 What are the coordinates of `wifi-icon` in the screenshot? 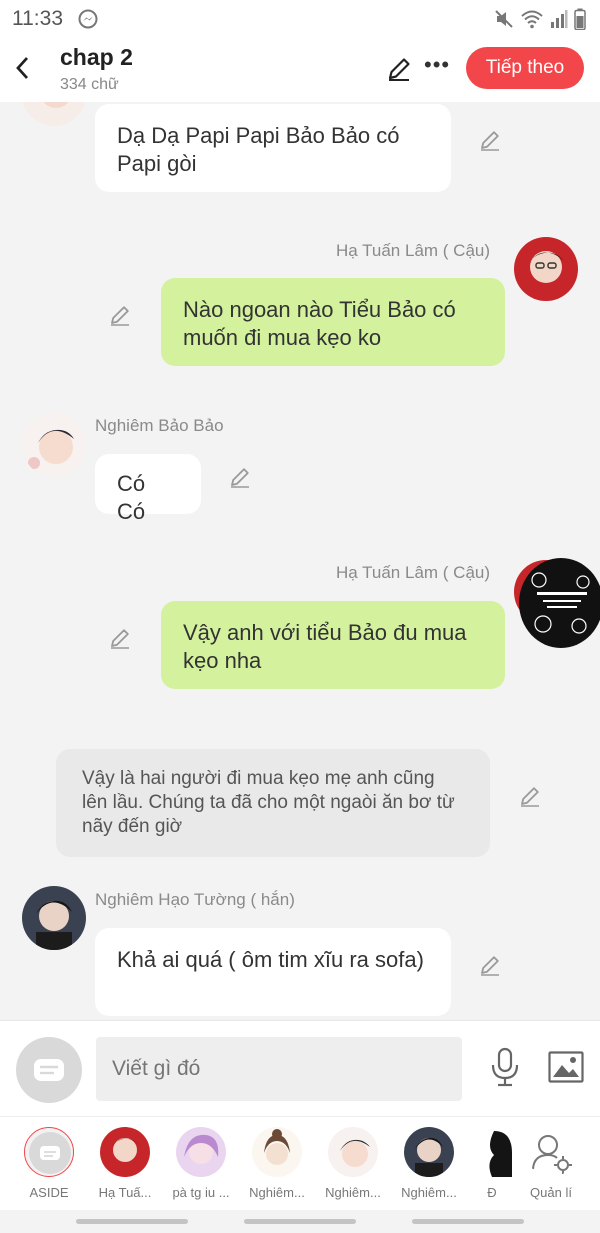 It's located at (532, 19).